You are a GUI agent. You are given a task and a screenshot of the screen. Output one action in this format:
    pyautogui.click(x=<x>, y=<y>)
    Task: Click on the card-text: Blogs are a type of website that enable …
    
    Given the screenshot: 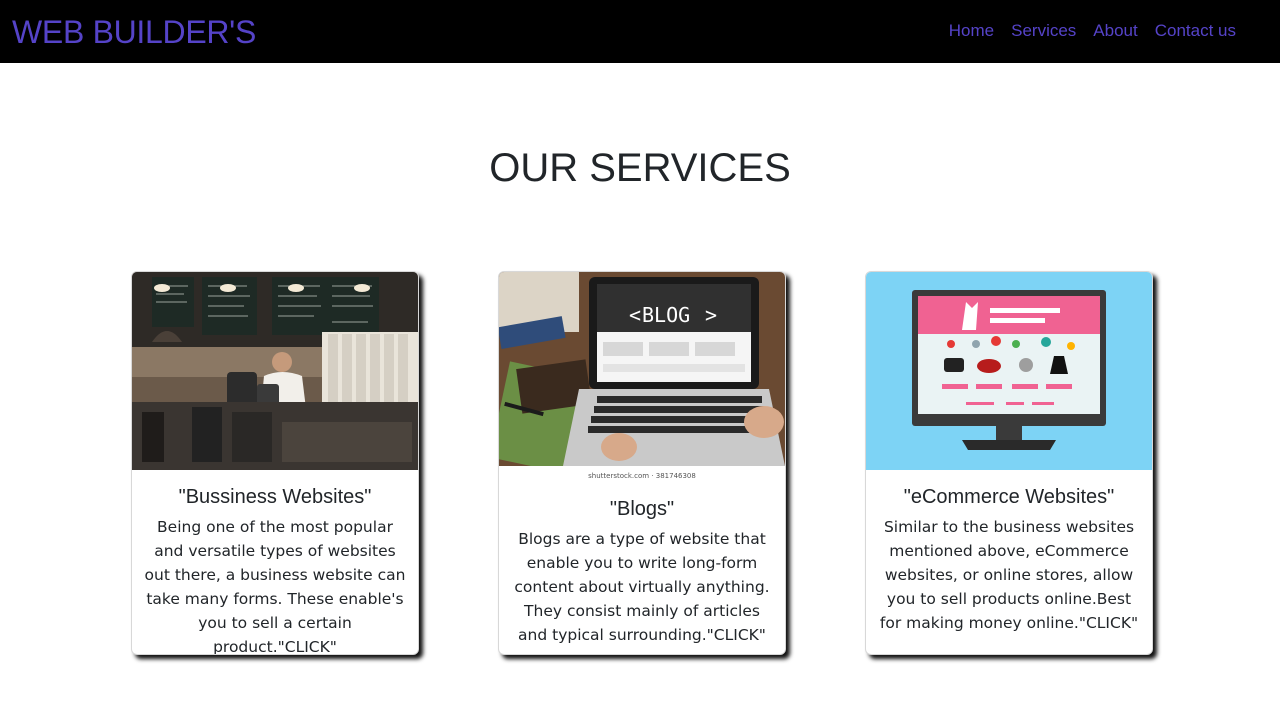 What is the action you would take?
    pyautogui.click(x=642, y=587)
    